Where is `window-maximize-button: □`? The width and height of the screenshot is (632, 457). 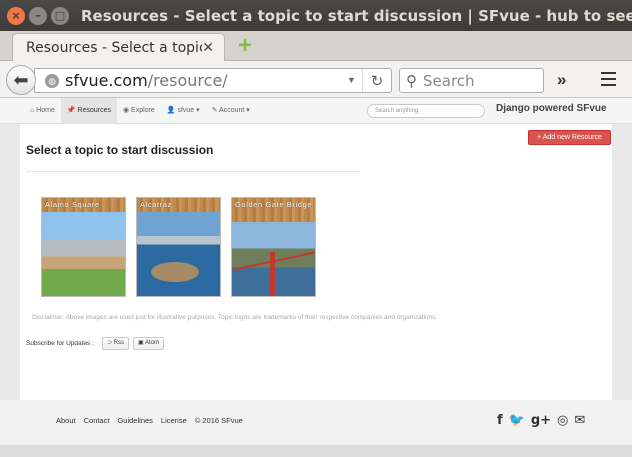 window-maximize-button: □ is located at coordinates (60, 15).